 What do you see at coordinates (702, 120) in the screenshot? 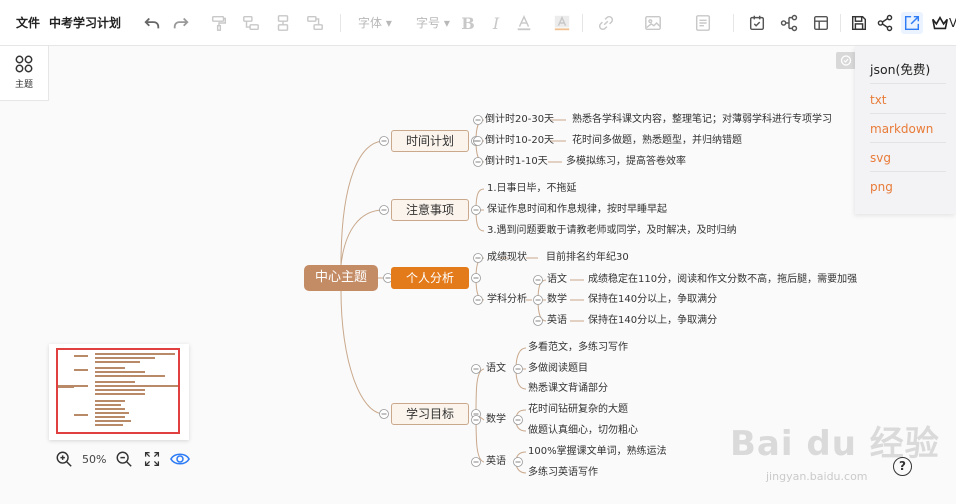
I see `node-detail: 熟悉各学科课文内容，整理笔记；对薄弱学科进行专项学习` at bounding box center [702, 120].